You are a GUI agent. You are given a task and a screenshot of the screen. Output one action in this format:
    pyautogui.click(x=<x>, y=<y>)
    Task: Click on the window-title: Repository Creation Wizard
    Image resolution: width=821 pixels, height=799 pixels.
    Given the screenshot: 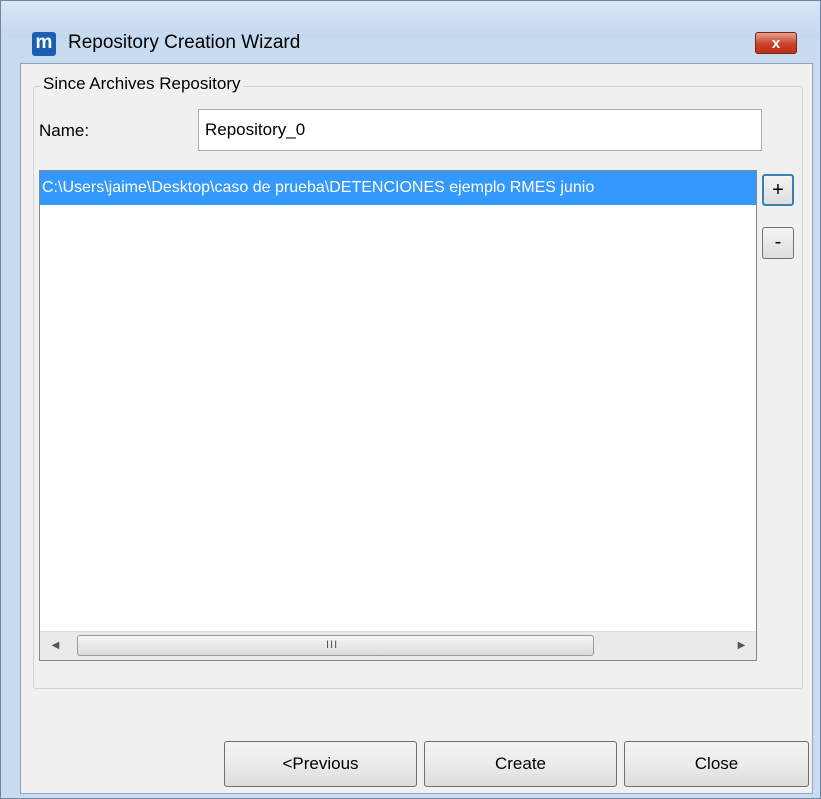 What is the action you would take?
    pyautogui.click(x=184, y=42)
    